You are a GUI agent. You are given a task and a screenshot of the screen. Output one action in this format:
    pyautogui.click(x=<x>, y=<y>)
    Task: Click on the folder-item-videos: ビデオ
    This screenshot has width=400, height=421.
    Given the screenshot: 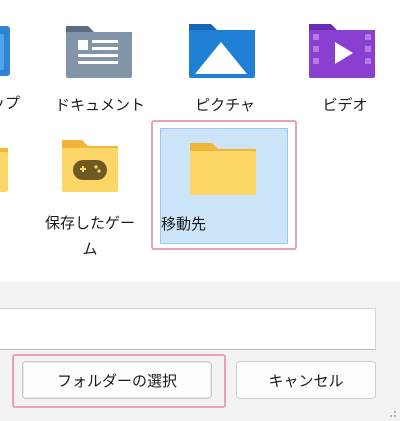 What is the action you would take?
    pyautogui.click(x=345, y=68)
    